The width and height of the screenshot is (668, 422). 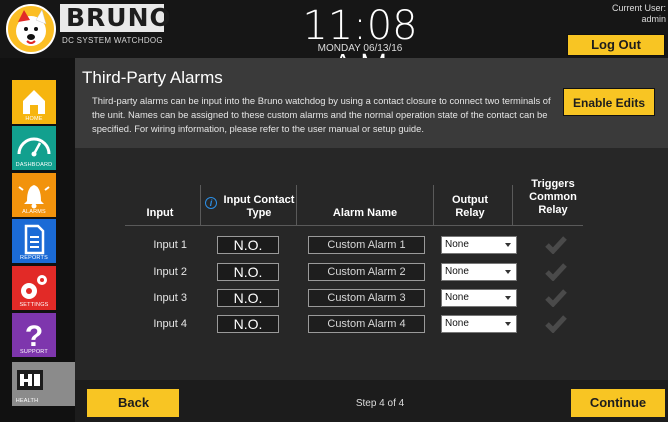 What do you see at coordinates (34, 258) in the screenshot?
I see `sidebar-item-label: REPORTS` at bounding box center [34, 258].